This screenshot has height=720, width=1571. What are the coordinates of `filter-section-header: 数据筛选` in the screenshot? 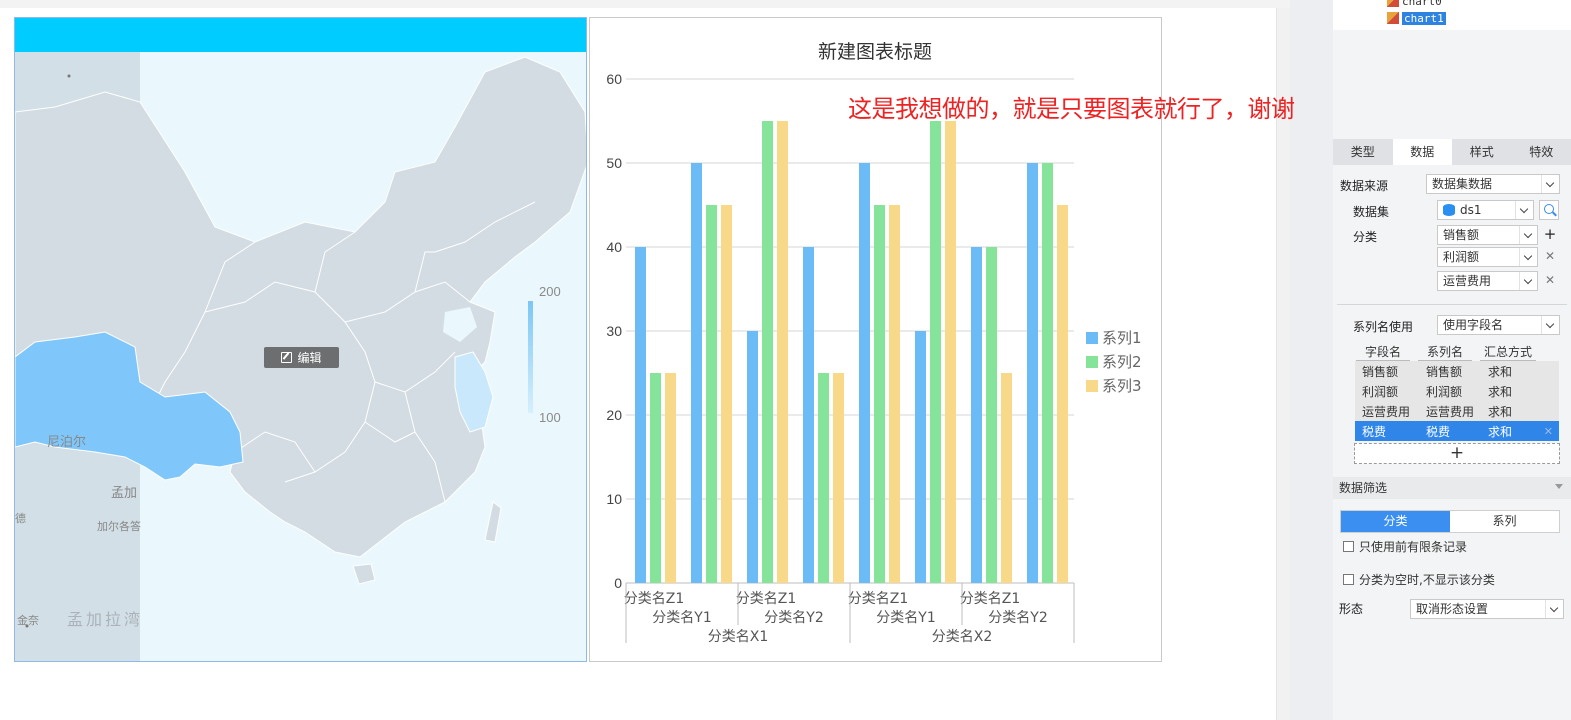 It's located at (1452, 488).